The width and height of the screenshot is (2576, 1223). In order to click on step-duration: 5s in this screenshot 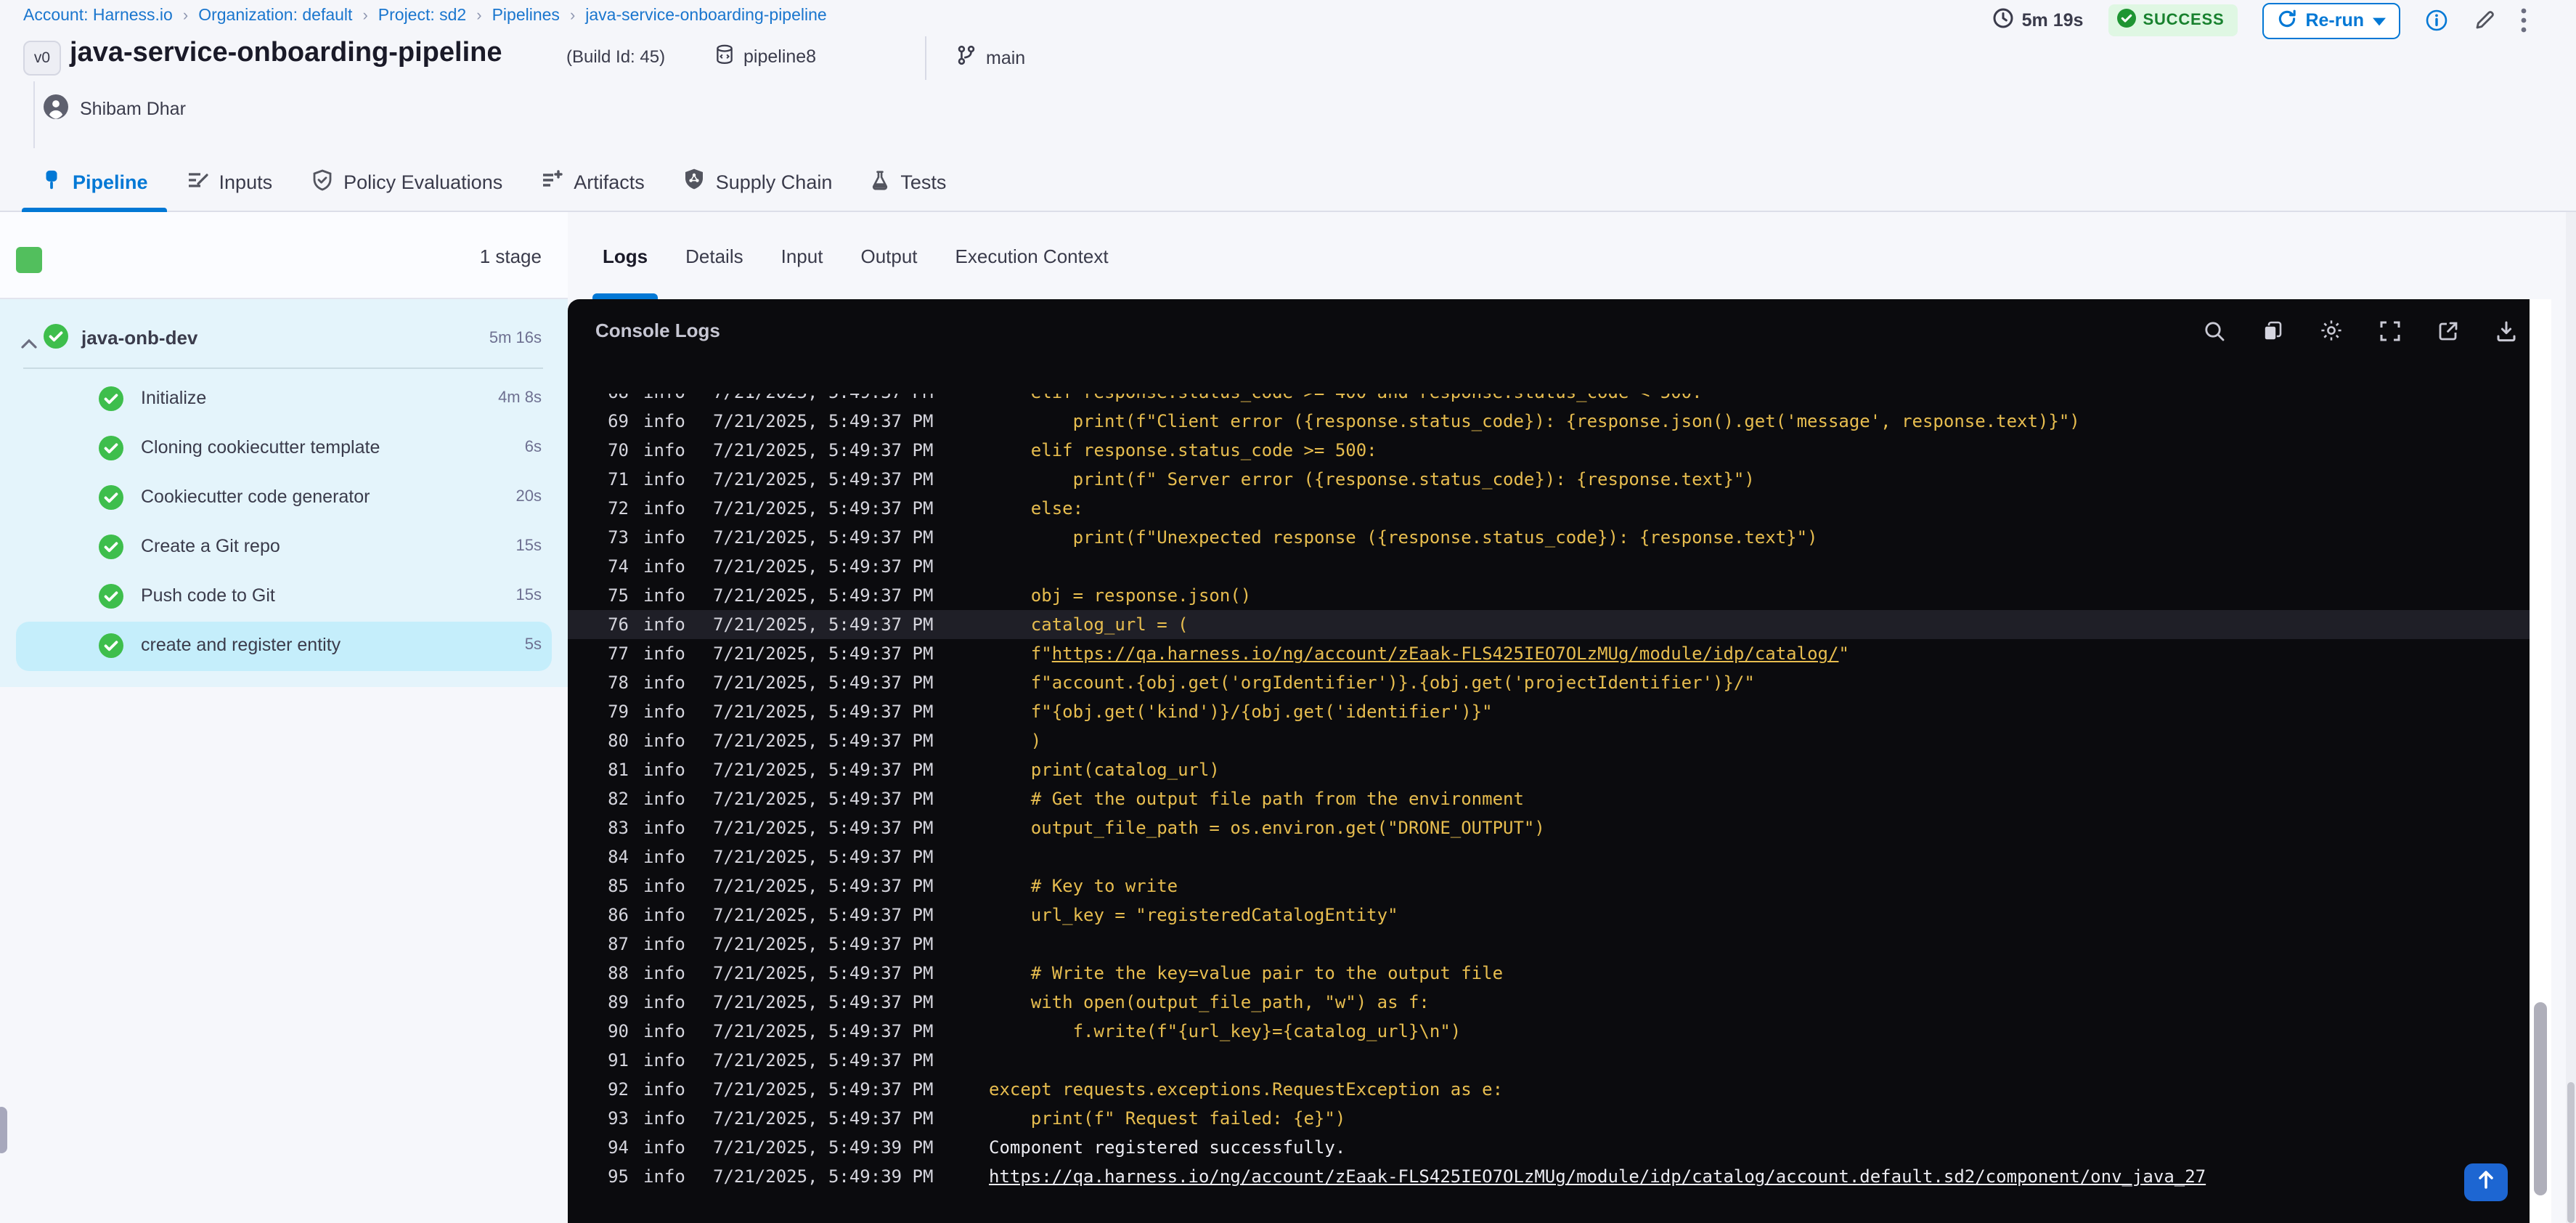, I will do `click(533, 645)`.